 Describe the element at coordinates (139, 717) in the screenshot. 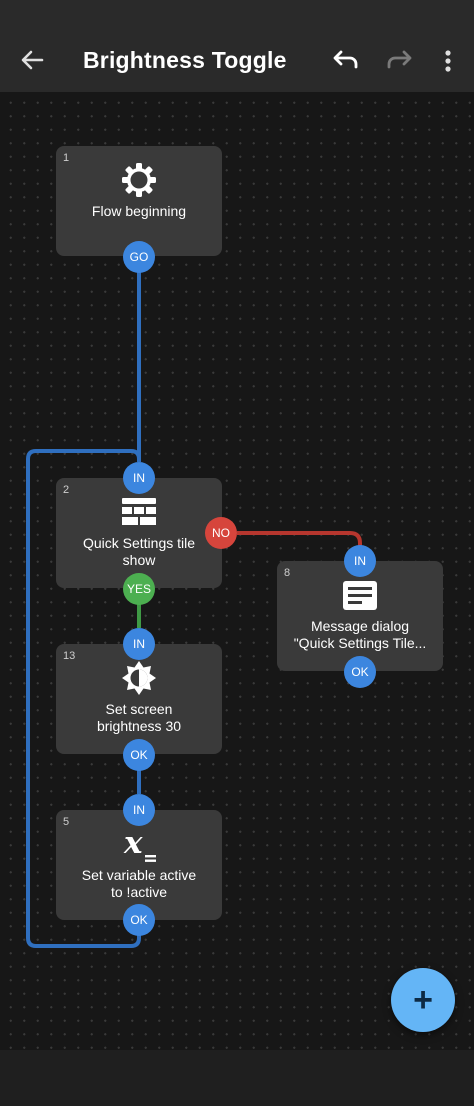

I see `node-label: Set screen brightness 30` at that location.